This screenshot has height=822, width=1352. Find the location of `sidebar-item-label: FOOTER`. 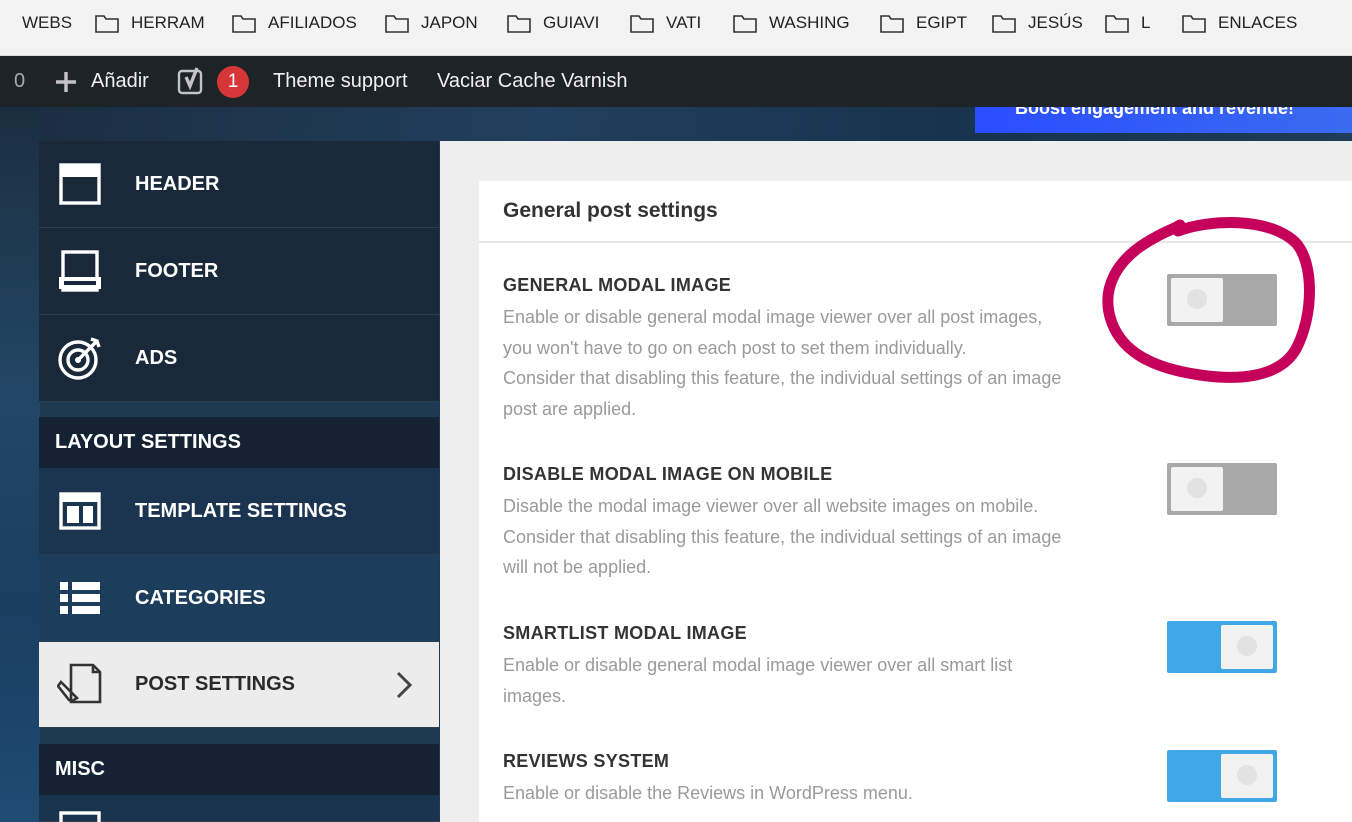

sidebar-item-label: FOOTER is located at coordinates (177, 270).